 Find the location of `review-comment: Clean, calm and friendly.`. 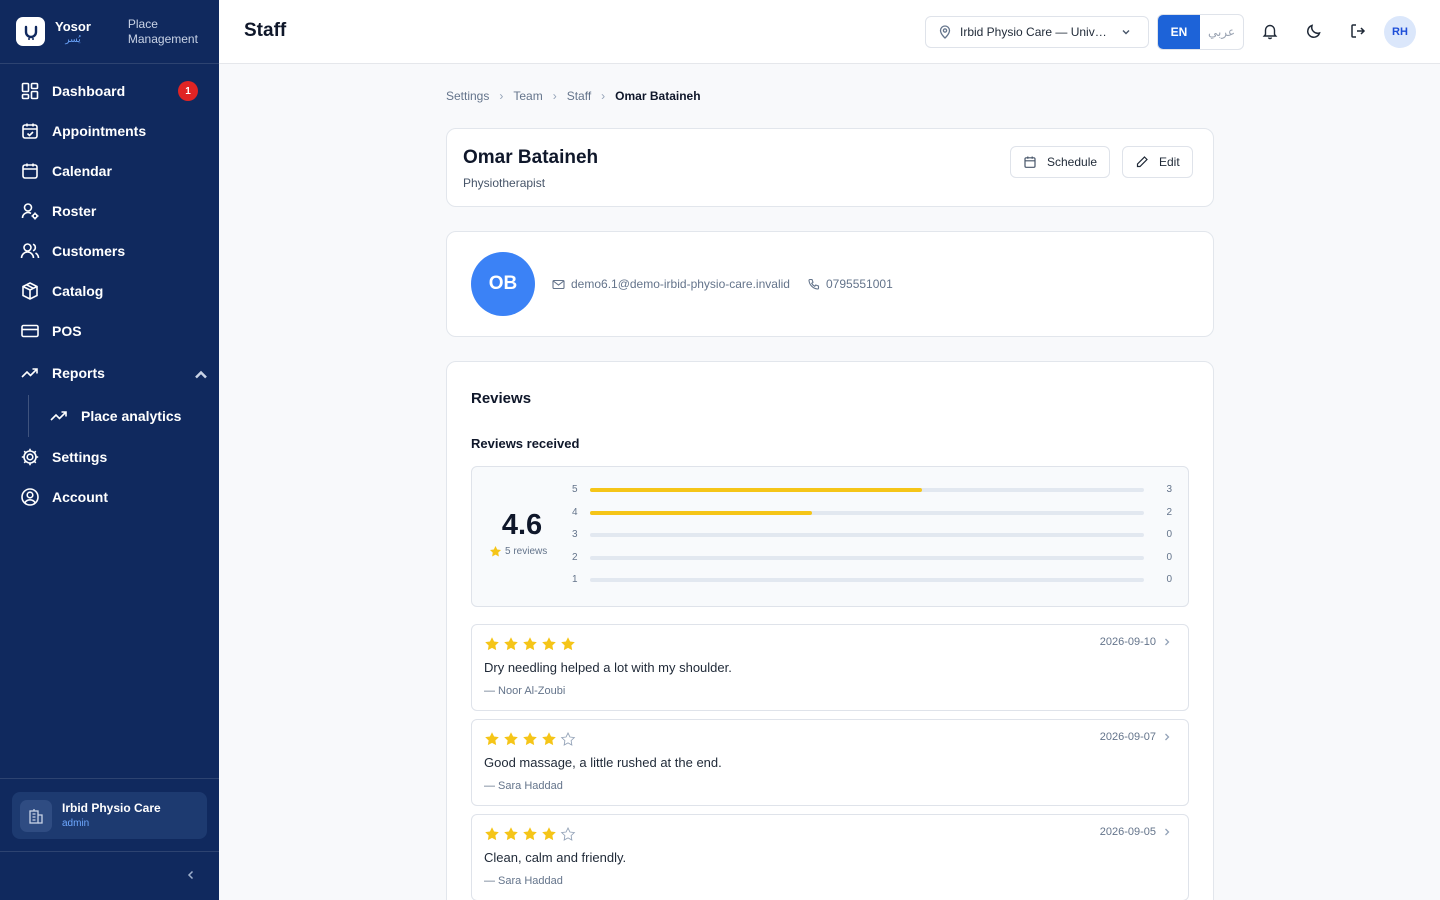

review-comment: Clean, calm and friendly. is located at coordinates (555, 857).